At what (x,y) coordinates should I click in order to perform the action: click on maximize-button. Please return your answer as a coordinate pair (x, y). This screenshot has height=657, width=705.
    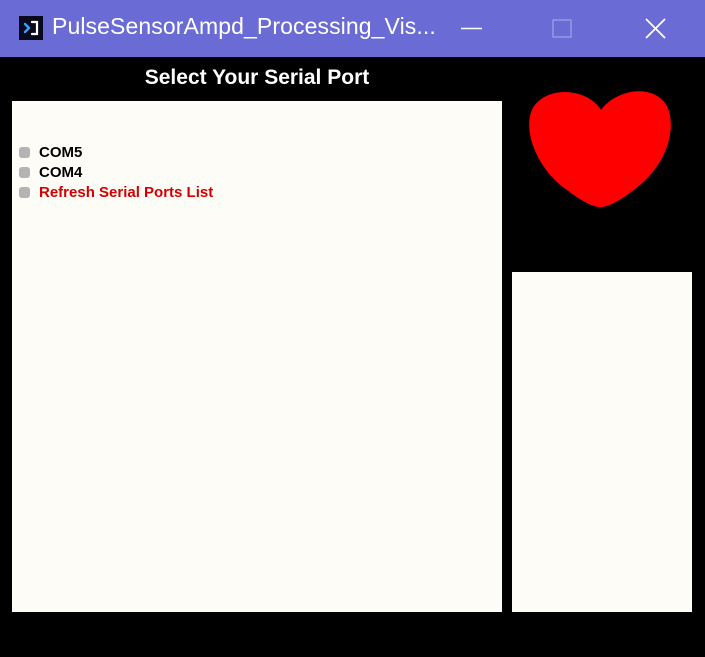
    Looking at the image, I should click on (562, 28).